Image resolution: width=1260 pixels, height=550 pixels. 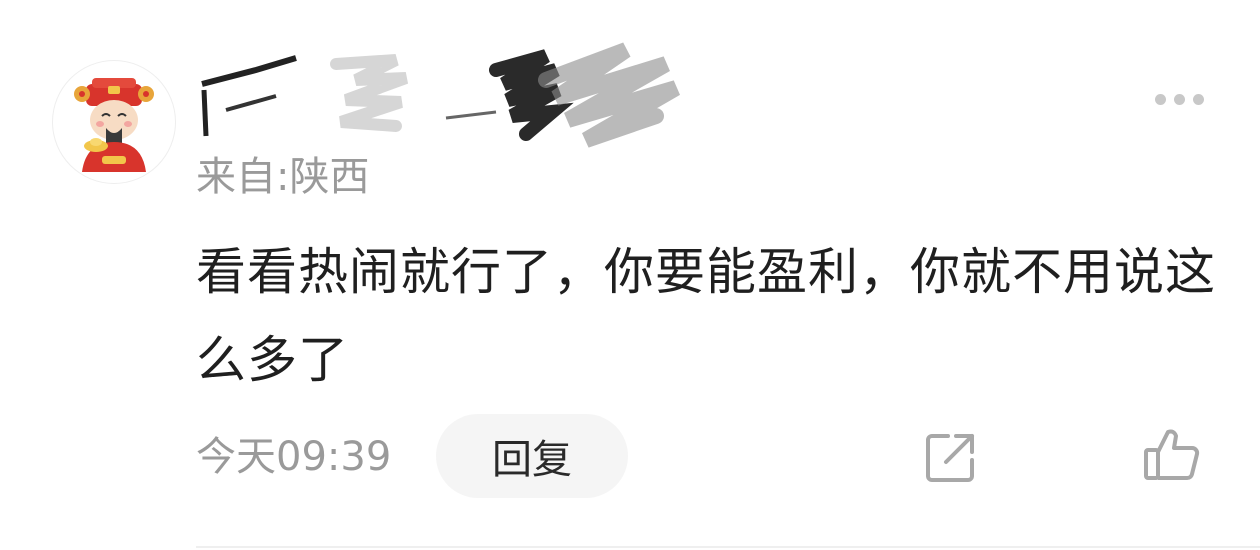 What do you see at coordinates (114, 125) in the screenshot?
I see `god-of-wealth-avatar-icon` at bounding box center [114, 125].